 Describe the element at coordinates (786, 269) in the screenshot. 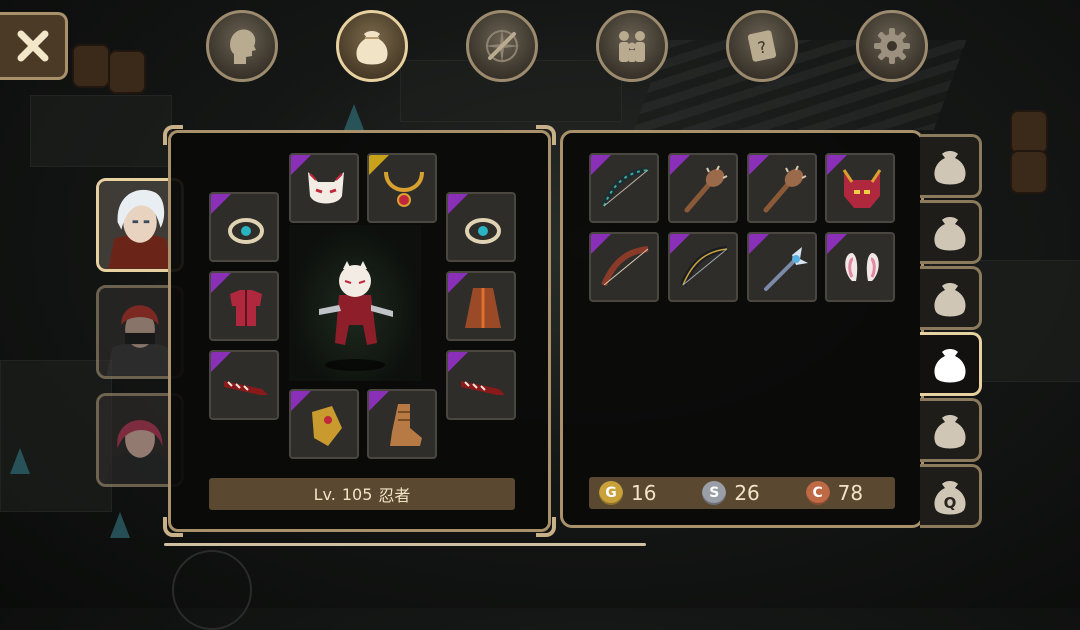

I see `staff-icon` at that location.